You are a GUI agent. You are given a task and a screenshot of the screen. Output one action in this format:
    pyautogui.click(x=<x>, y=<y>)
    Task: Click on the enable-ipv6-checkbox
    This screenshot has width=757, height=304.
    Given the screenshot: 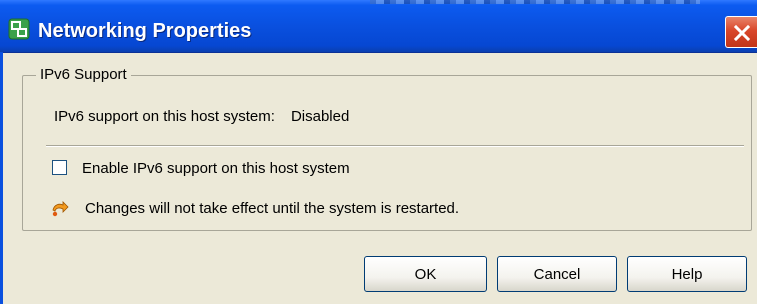 What is the action you would take?
    pyautogui.click(x=59, y=167)
    